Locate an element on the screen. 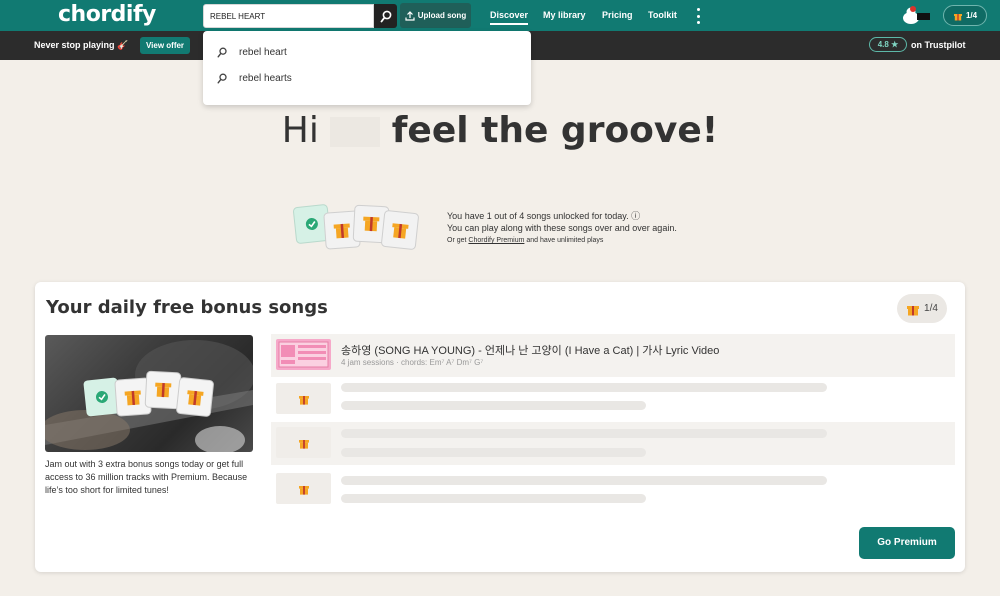  search-suggestion: rebel hearts is located at coordinates (254, 78).